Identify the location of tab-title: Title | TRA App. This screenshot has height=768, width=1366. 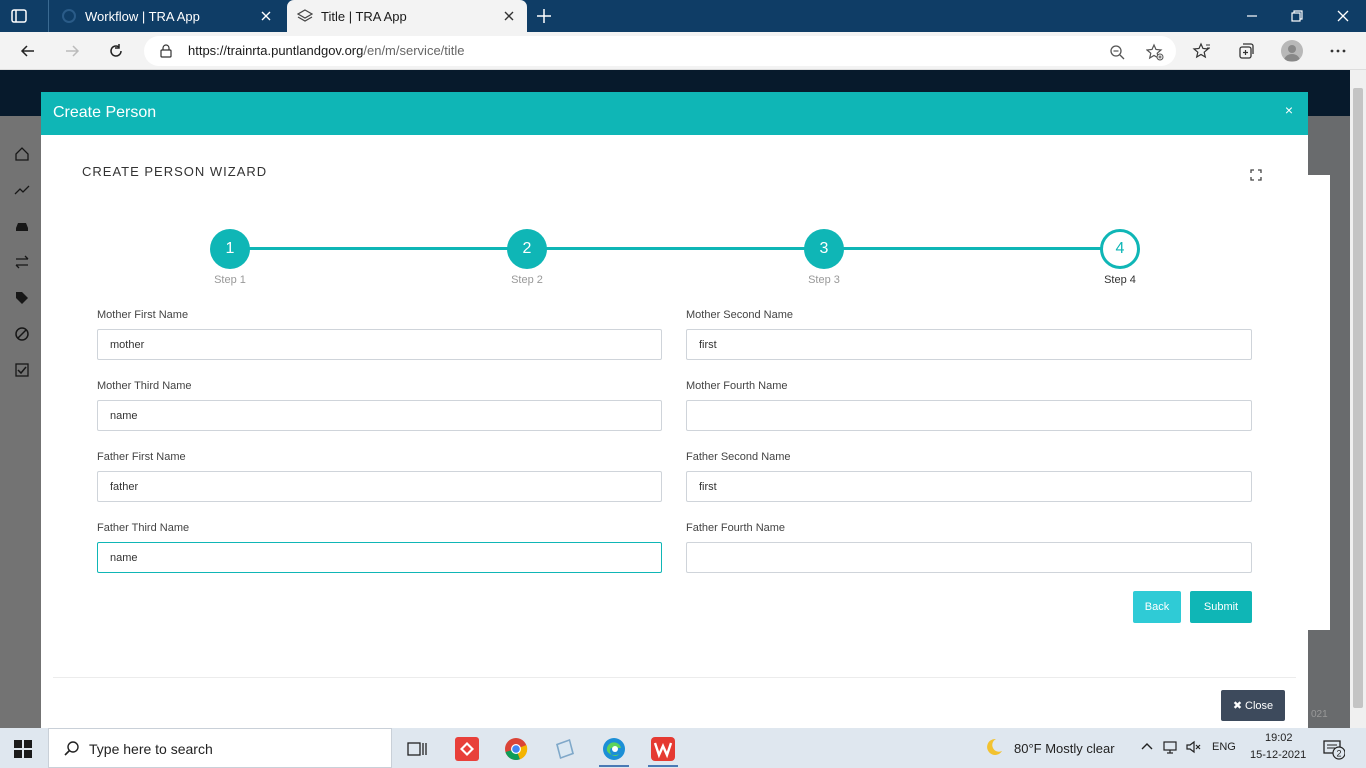
(364, 16).